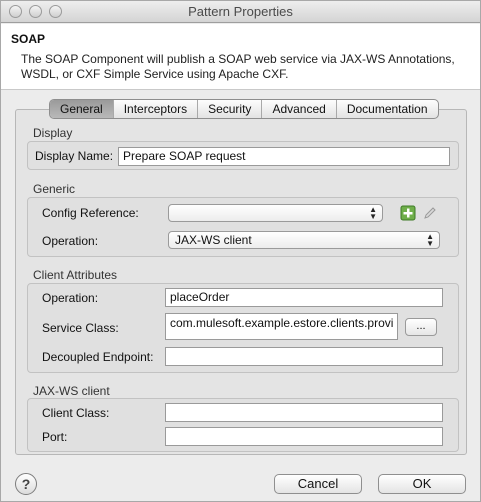 This screenshot has height=502, width=481. What do you see at coordinates (304, 412) in the screenshot?
I see `client-class-field` at bounding box center [304, 412].